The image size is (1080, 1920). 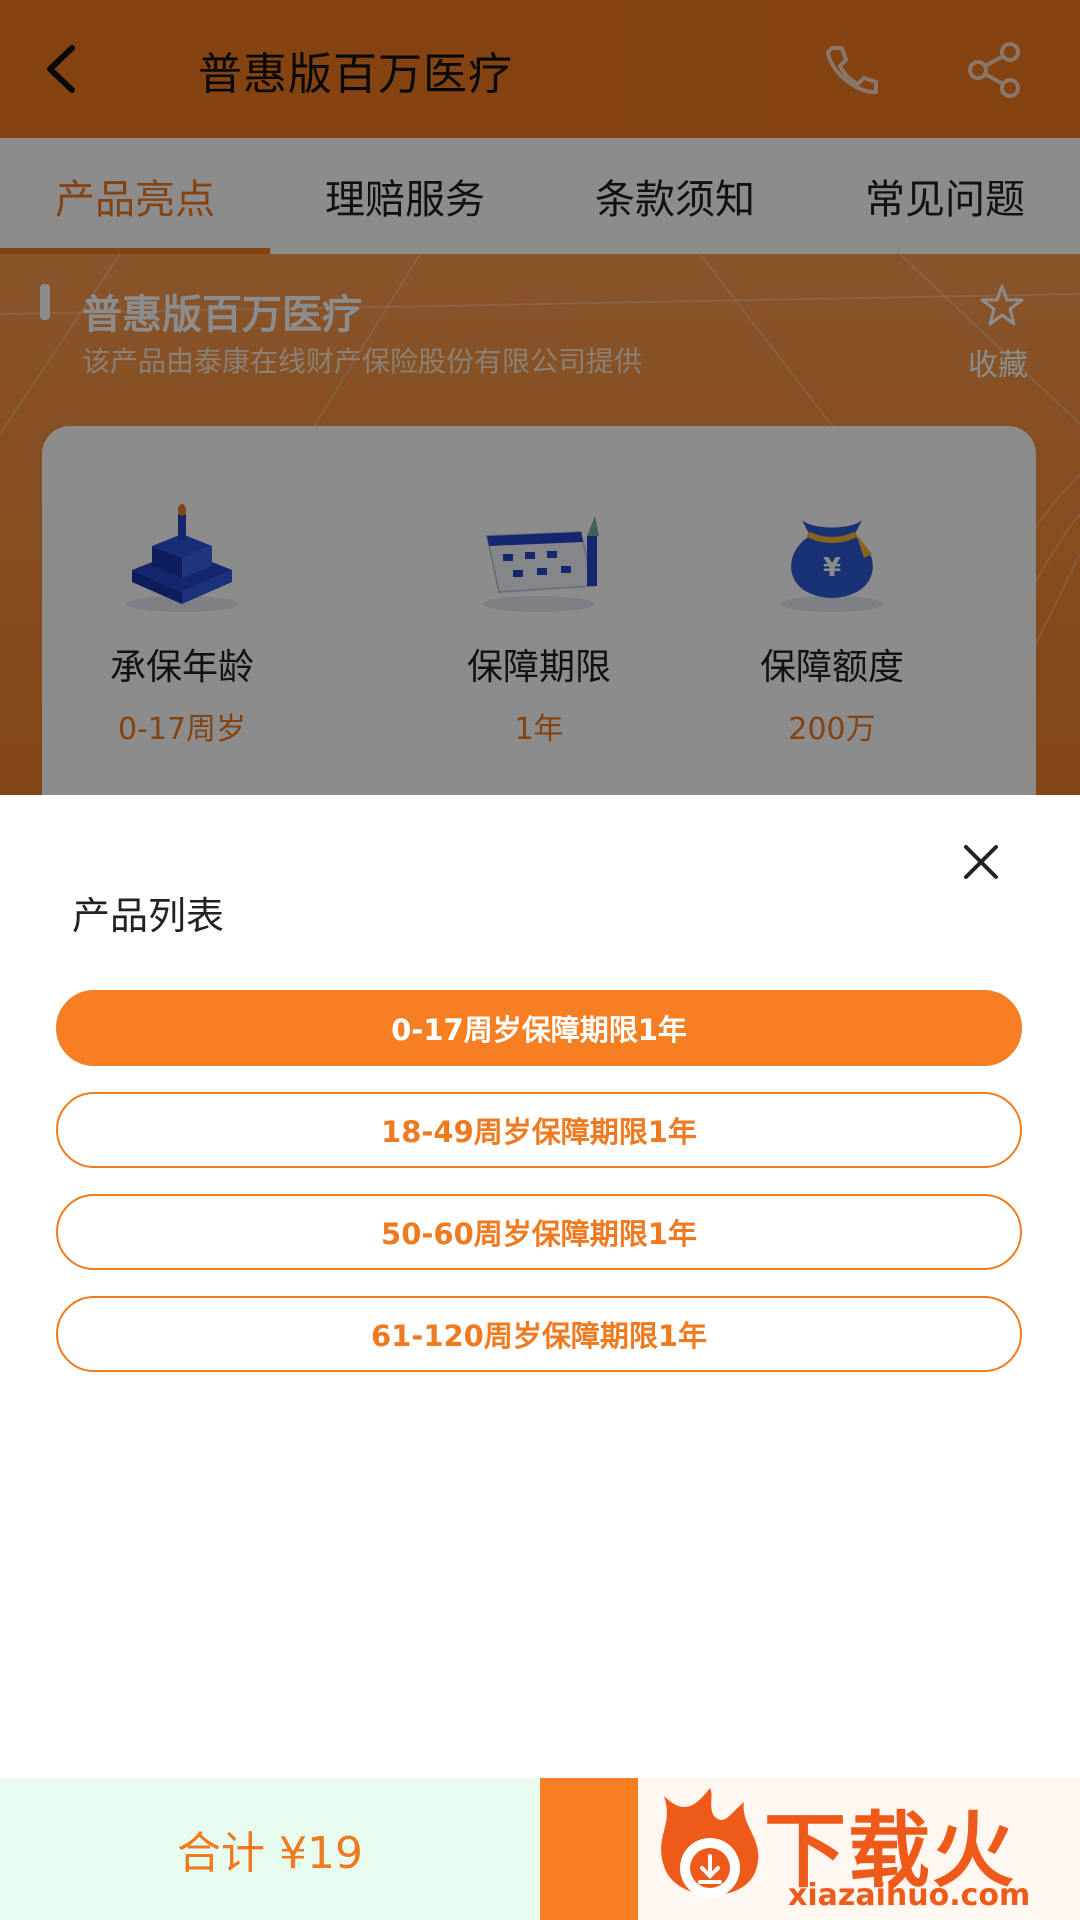 I want to click on close-icon, so click(x=981, y=862).